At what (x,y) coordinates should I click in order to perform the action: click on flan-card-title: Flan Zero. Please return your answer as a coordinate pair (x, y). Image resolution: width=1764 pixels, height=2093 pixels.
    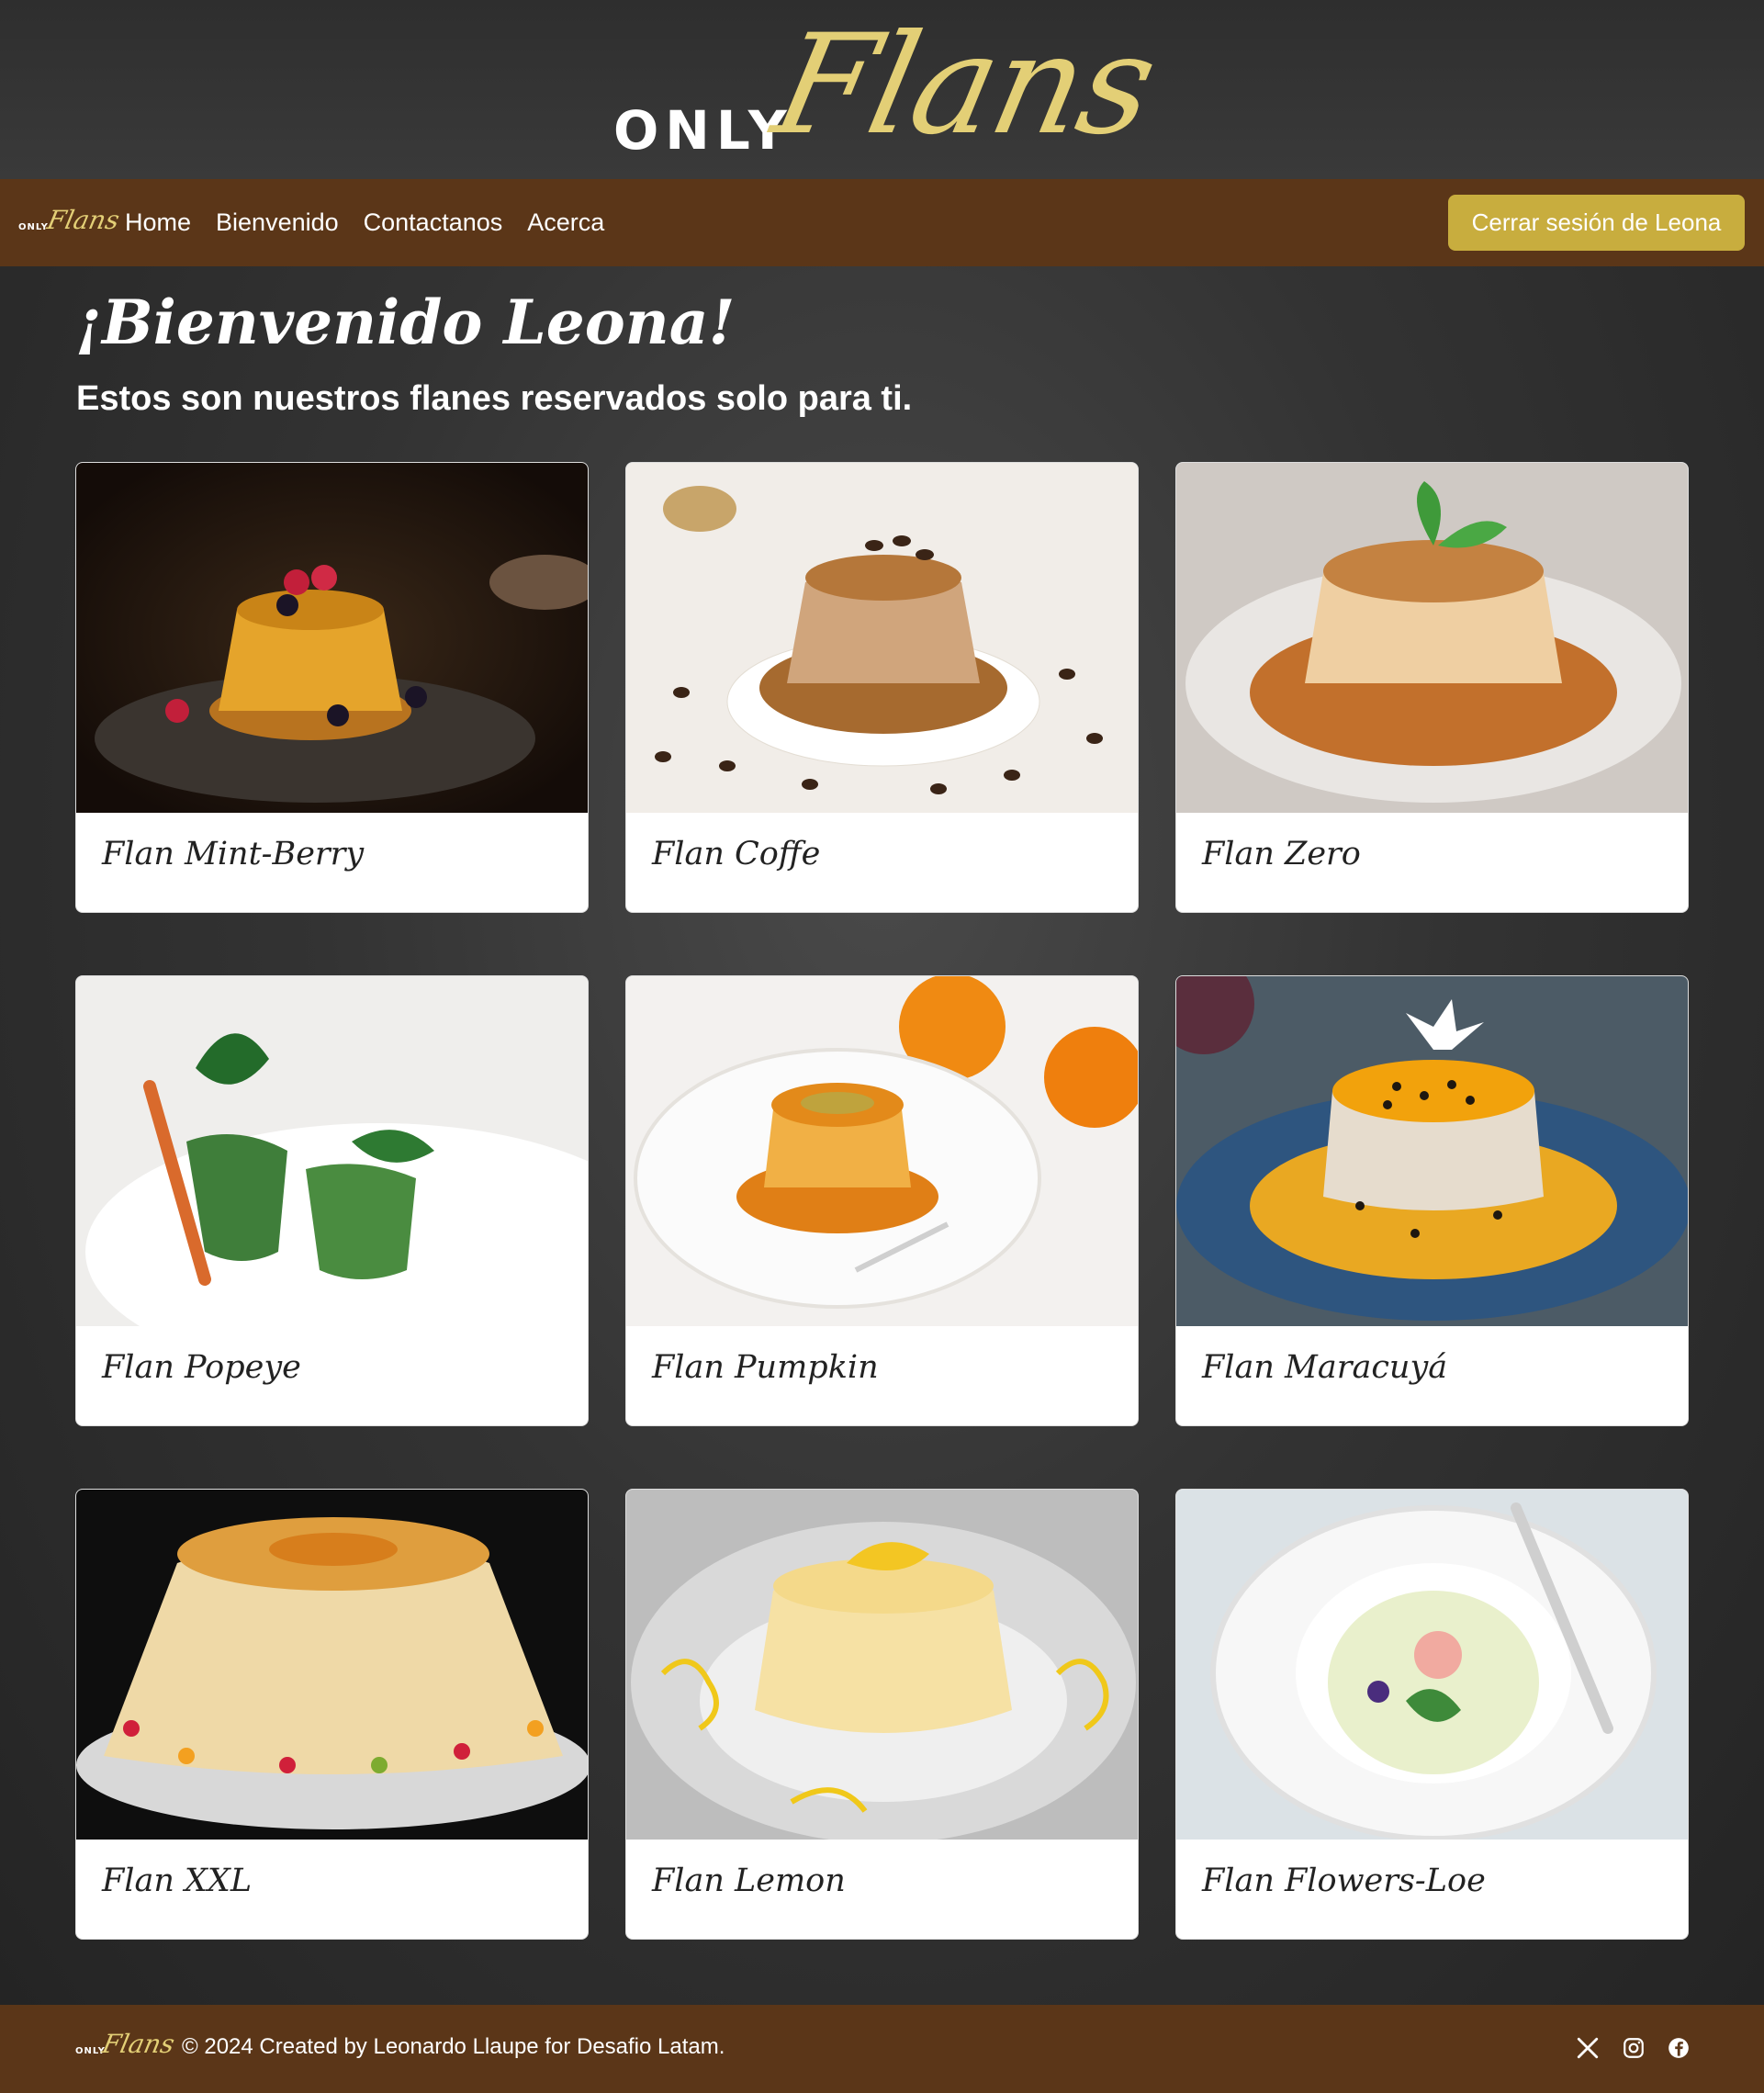
    Looking at the image, I should click on (1281, 854).